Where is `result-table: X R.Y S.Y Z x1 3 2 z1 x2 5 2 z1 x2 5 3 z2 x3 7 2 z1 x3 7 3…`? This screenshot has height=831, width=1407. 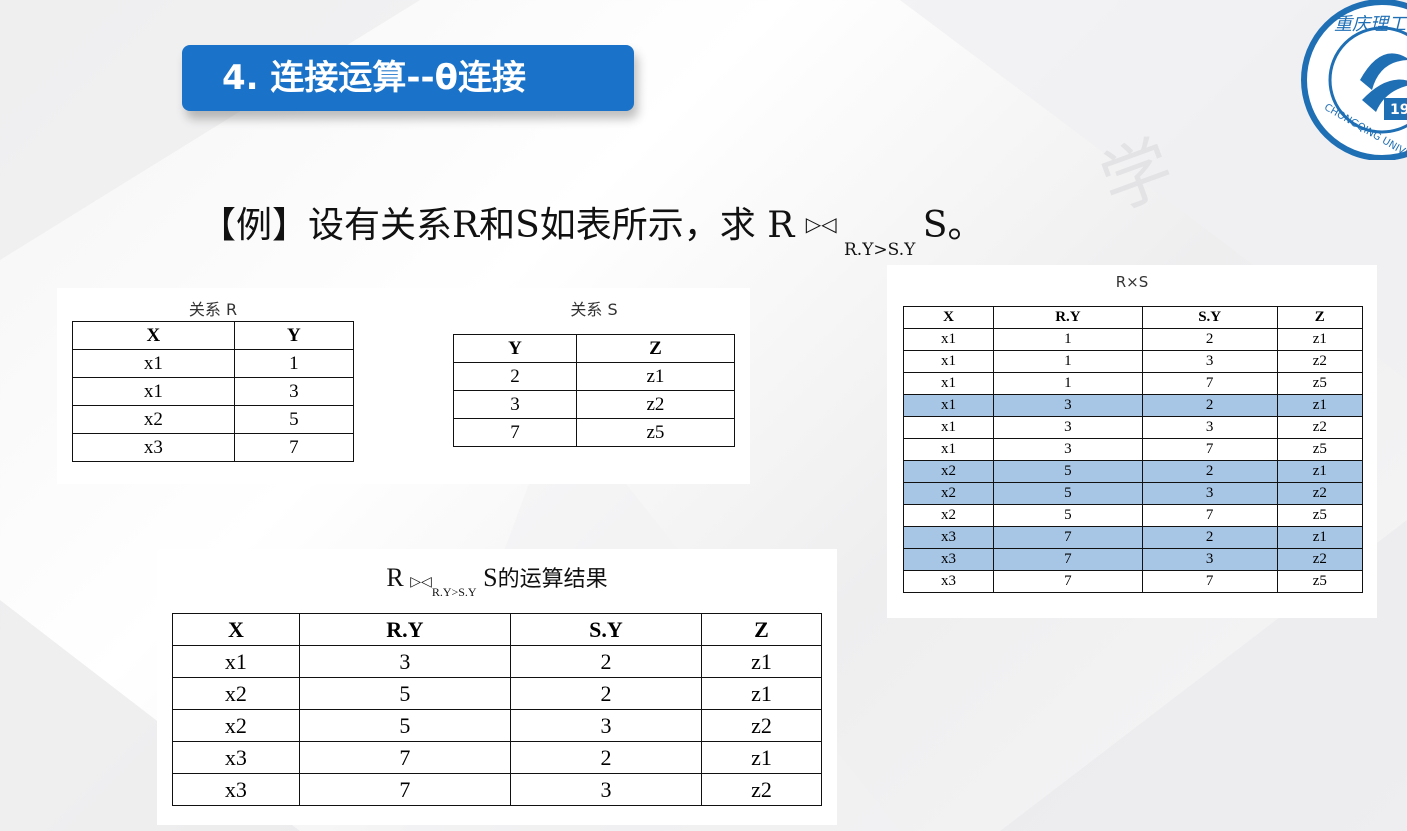 result-table: X R.Y S.Y Z x1 3 2 z1 x2 5 2 z1 x2 5 3 z2 x3 7 2 z1 x3 7 3… is located at coordinates (497, 709).